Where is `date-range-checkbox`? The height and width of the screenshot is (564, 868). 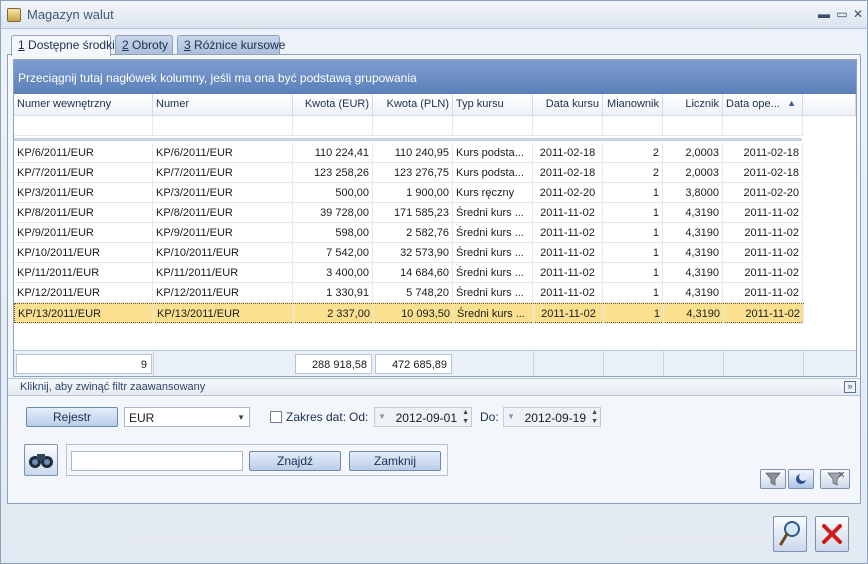 date-range-checkbox is located at coordinates (276, 417).